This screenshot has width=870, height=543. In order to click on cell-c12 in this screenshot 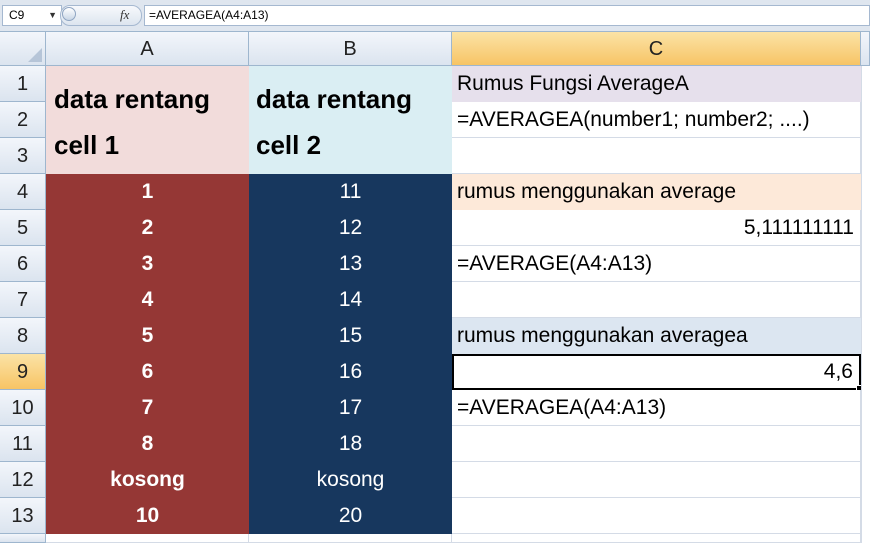, I will do `click(656, 480)`.